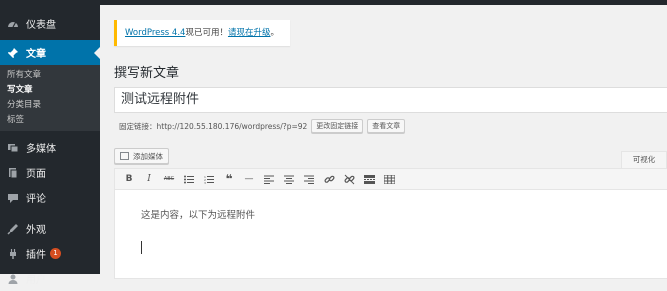 The width and height of the screenshot is (667, 291). I want to click on sidebar-item-users: 用户, so click(50, 278).